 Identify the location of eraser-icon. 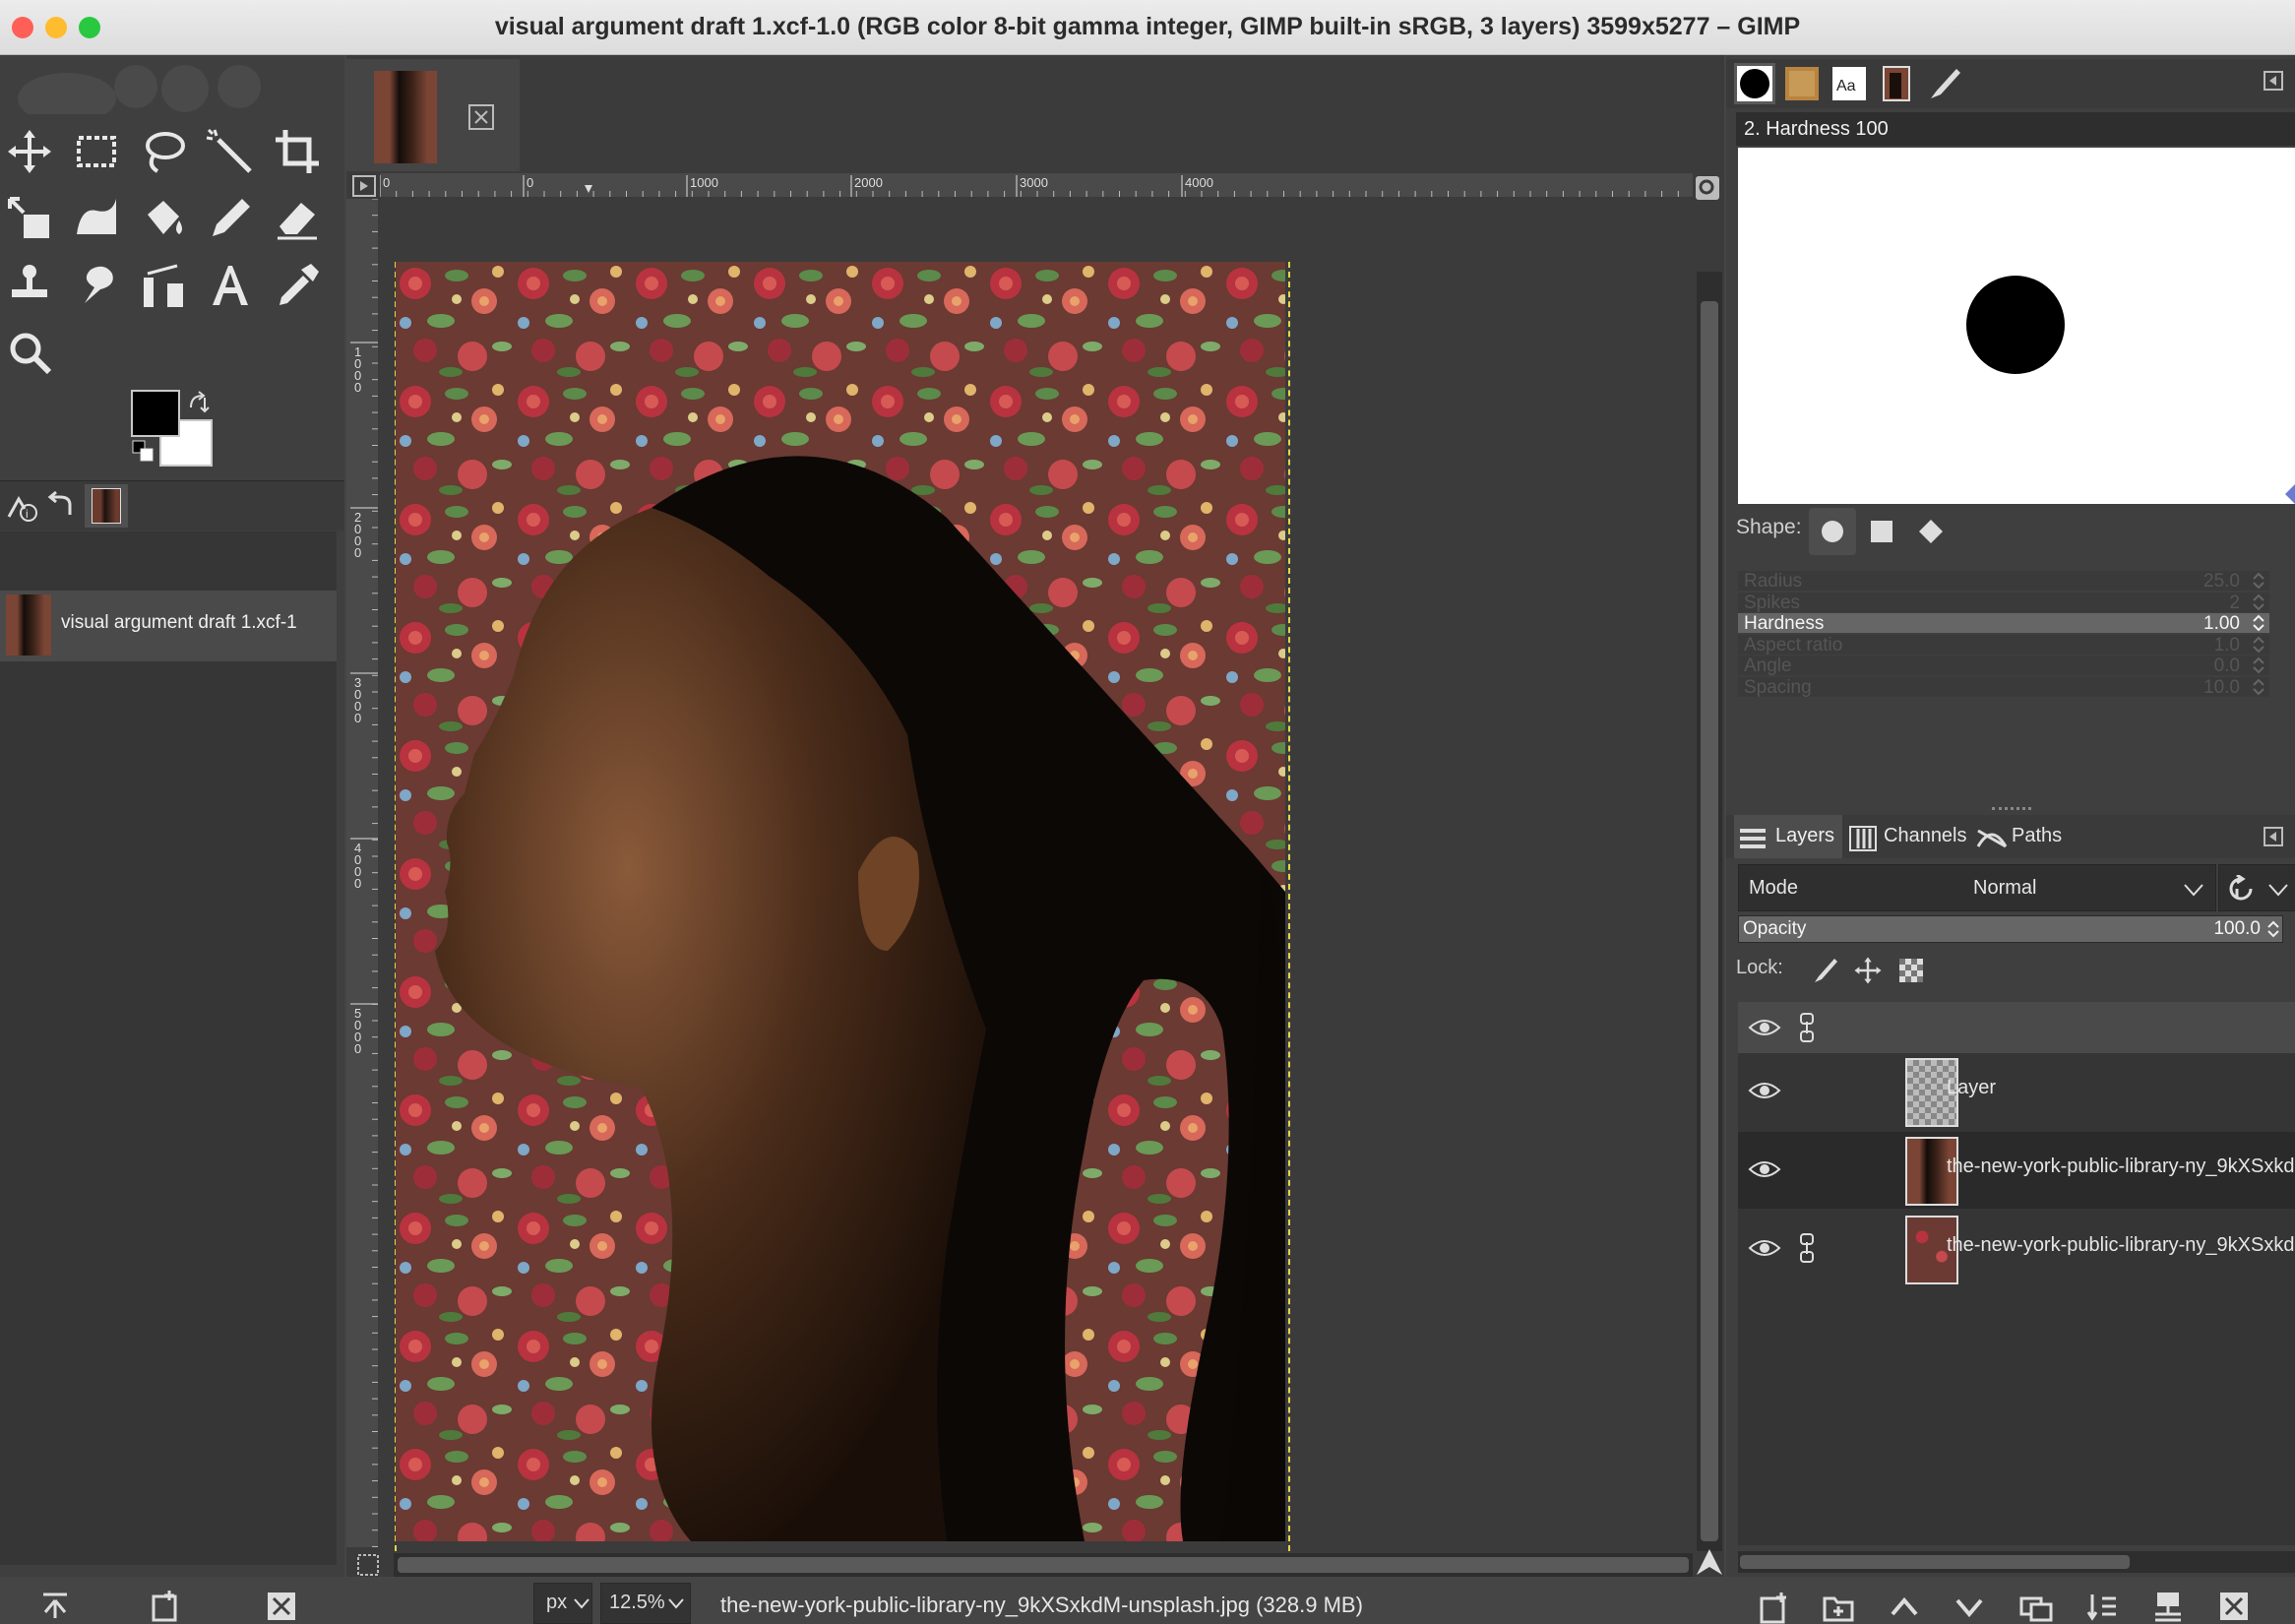
(297, 221).